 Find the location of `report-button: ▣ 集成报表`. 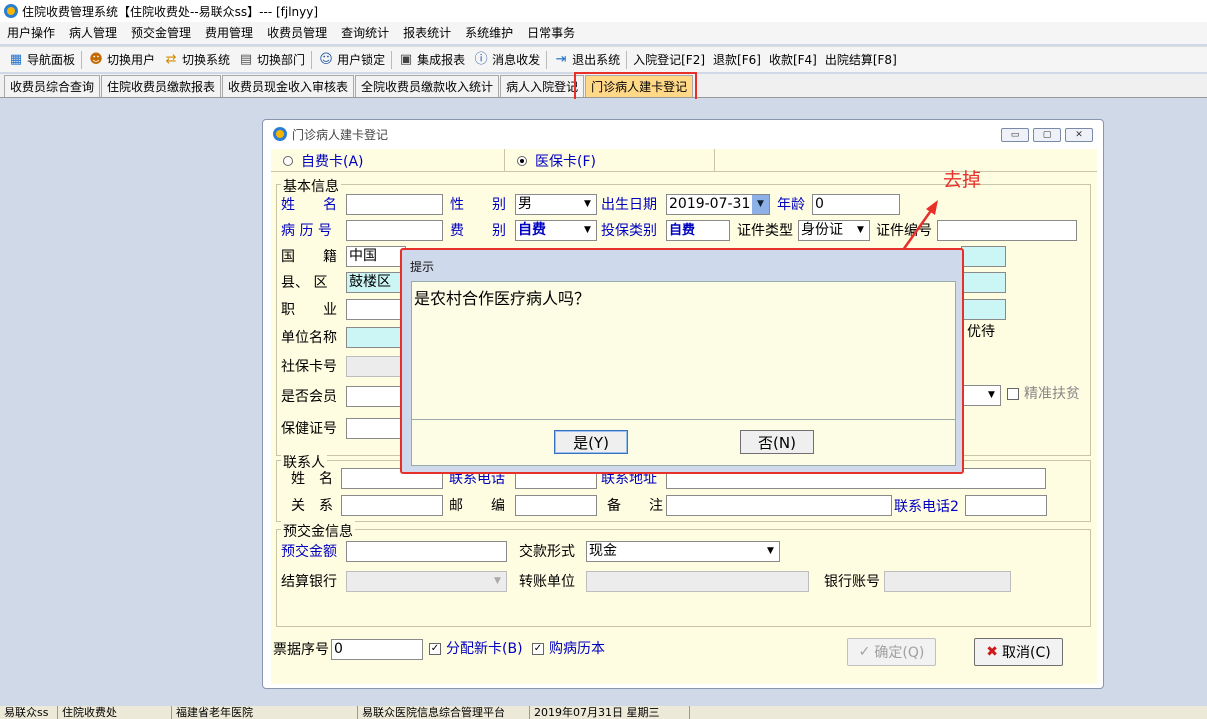

report-button: ▣ 集成报表 is located at coordinates (431, 60).